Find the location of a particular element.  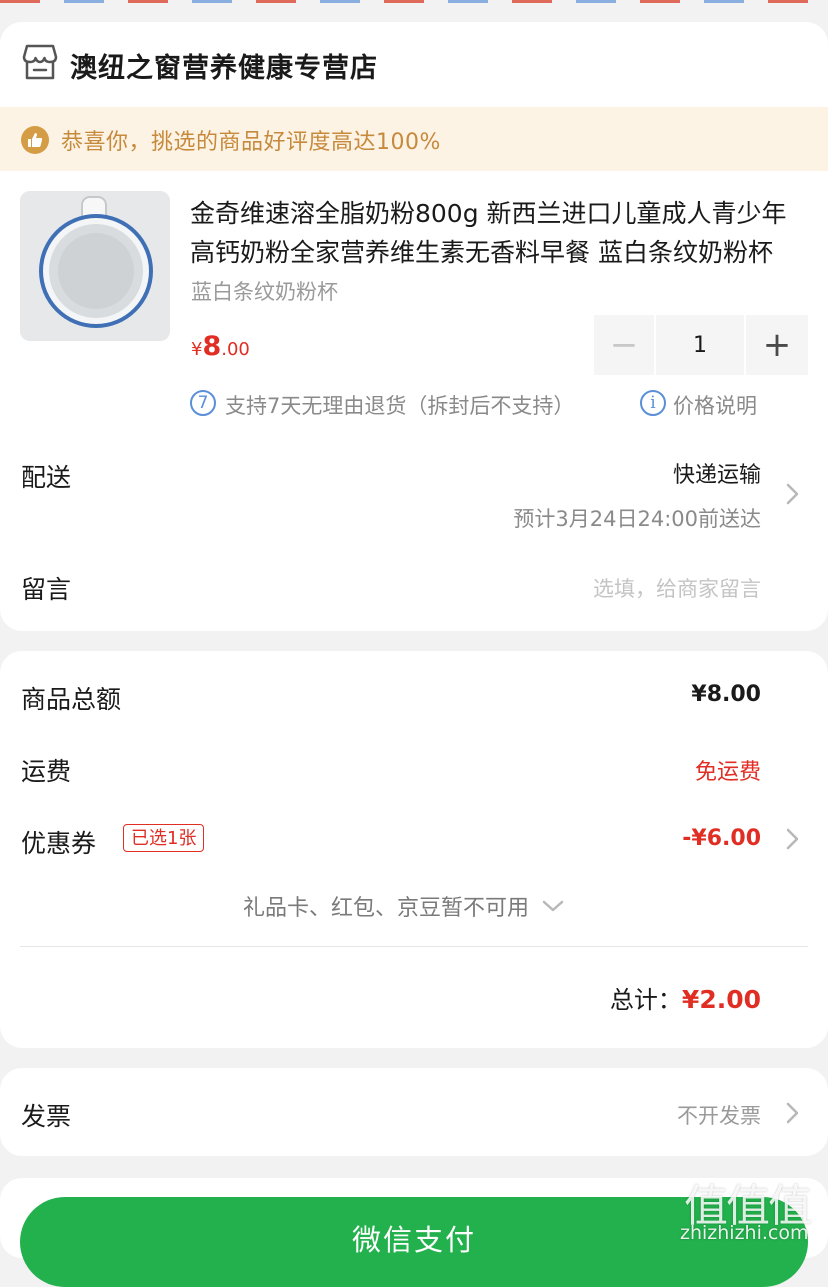

message-input: 选填，给商家留言 is located at coordinates (677, 588).